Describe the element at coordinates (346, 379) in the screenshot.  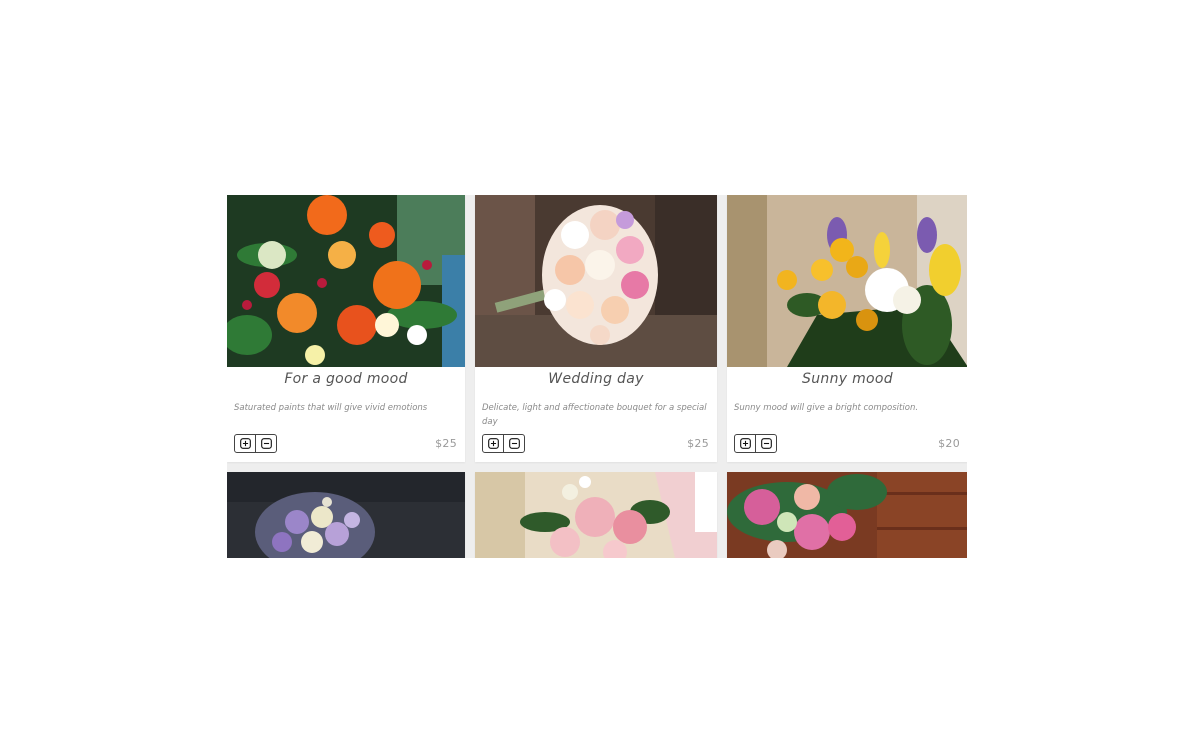
I see `product-title: For a good mood` at that location.